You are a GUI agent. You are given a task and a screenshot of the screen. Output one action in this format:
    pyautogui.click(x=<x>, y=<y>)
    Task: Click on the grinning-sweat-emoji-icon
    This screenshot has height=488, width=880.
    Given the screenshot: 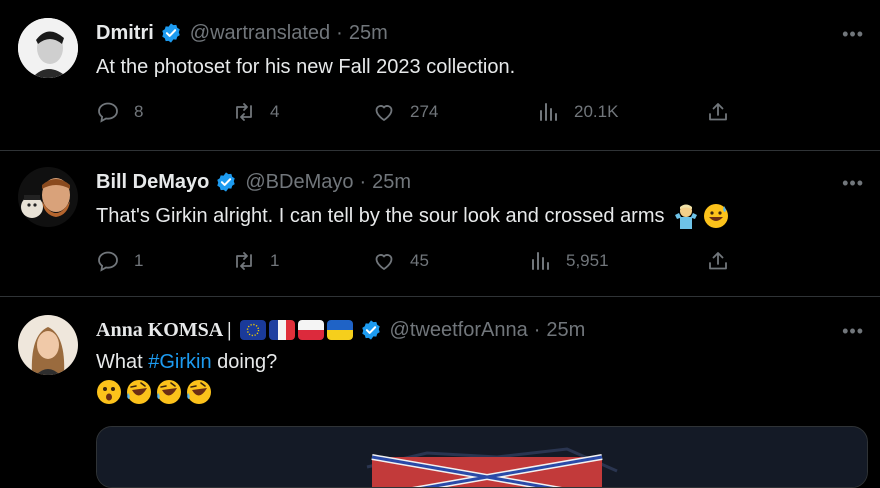 What is the action you would take?
    pyautogui.click(x=716, y=216)
    